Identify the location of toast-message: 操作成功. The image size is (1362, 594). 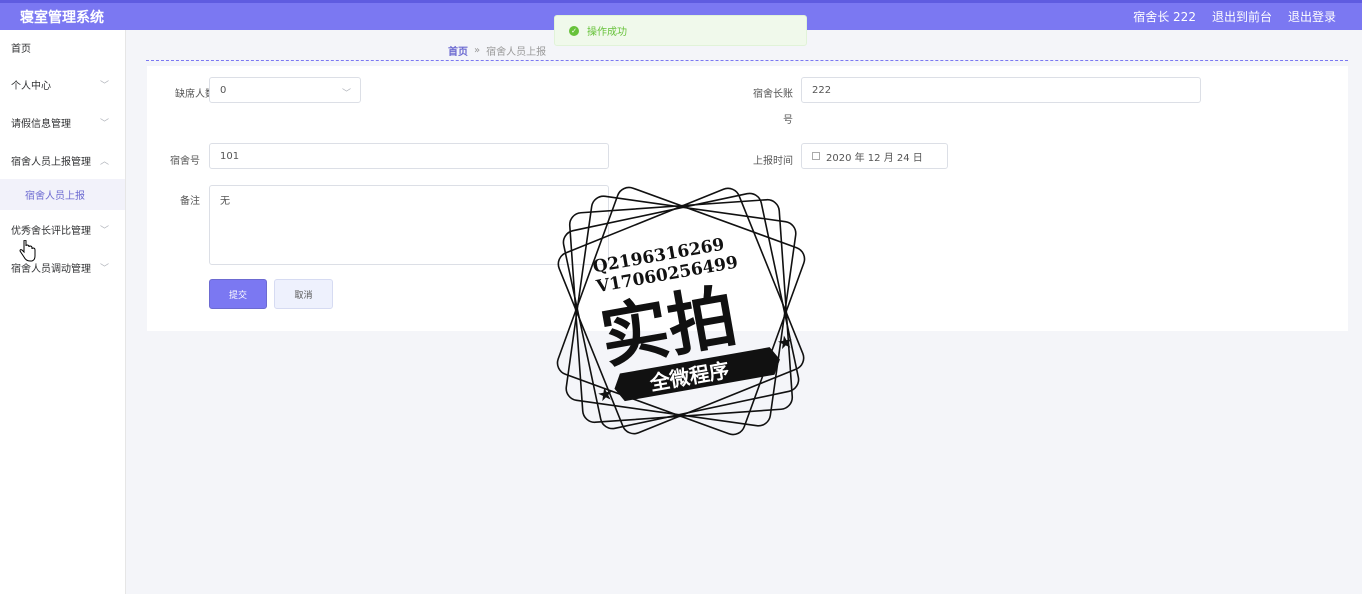
(607, 32).